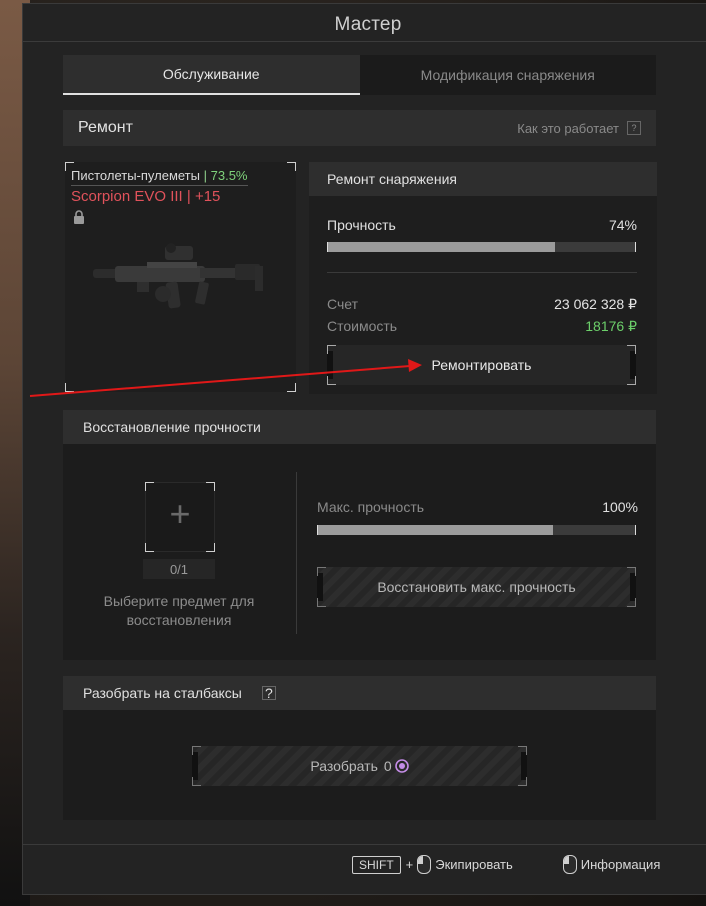  Describe the element at coordinates (482, 326) in the screenshot. I see `cost-row: Стоимость 18176 ₽` at that location.